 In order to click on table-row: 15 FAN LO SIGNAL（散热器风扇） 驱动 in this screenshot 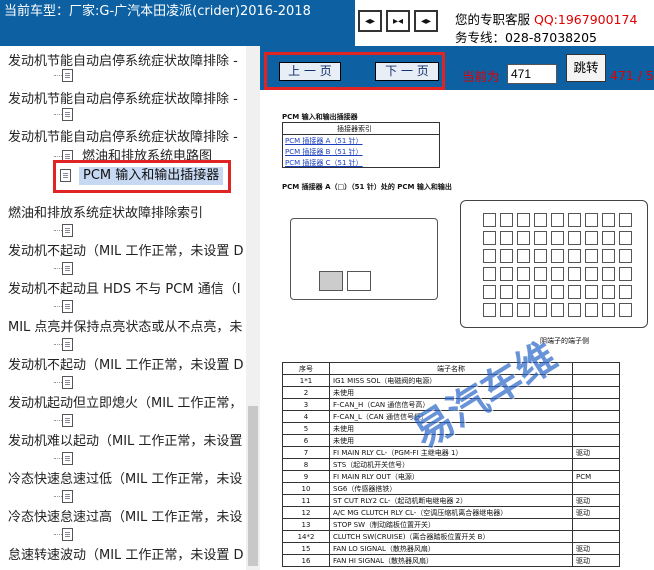, I will do `click(451, 548)`.